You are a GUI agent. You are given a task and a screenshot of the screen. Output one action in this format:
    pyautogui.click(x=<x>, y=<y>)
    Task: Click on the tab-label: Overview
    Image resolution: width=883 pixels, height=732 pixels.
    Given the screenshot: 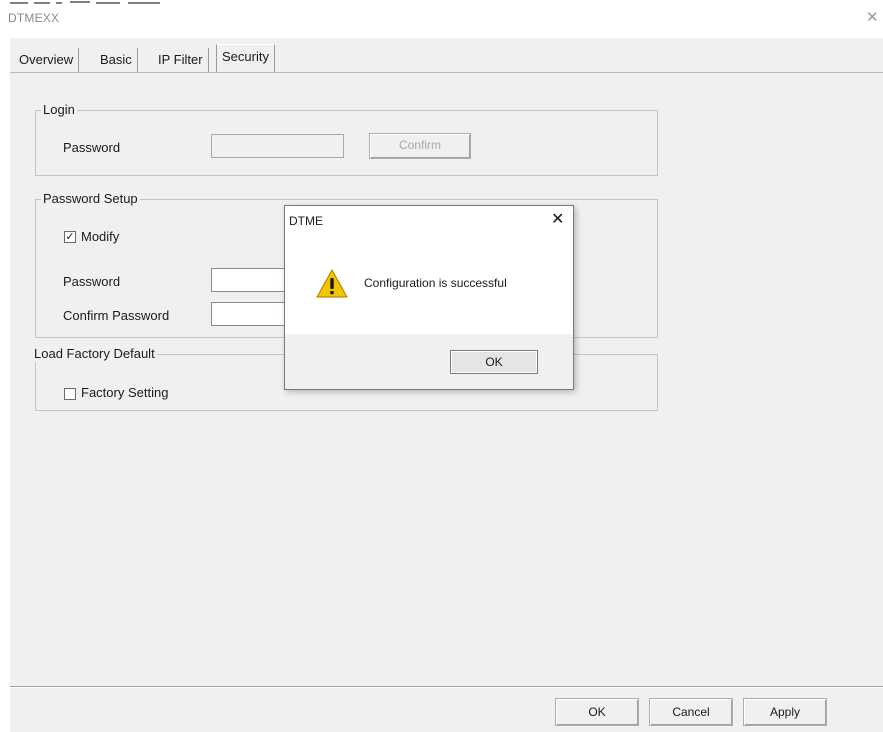 What is the action you would take?
    pyautogui.click(x=46, y=59)
    